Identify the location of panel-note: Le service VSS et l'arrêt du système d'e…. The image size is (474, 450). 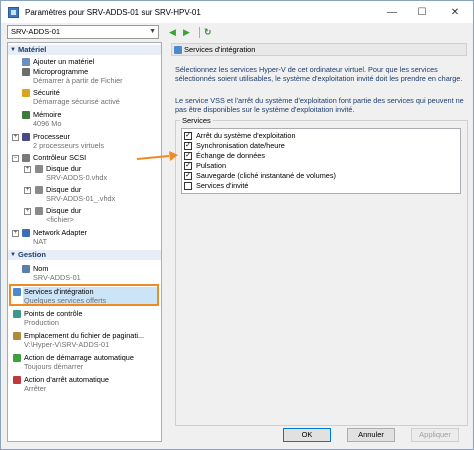
(319, 105).